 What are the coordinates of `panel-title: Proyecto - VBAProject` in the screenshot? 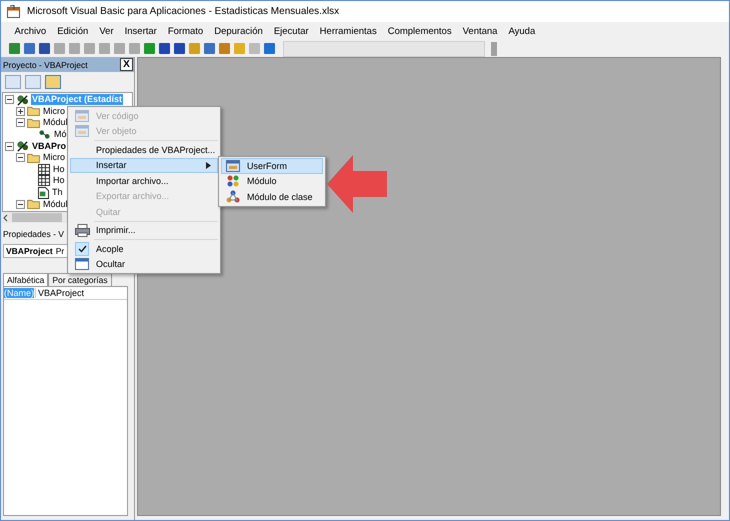 It's located at (45, 65).